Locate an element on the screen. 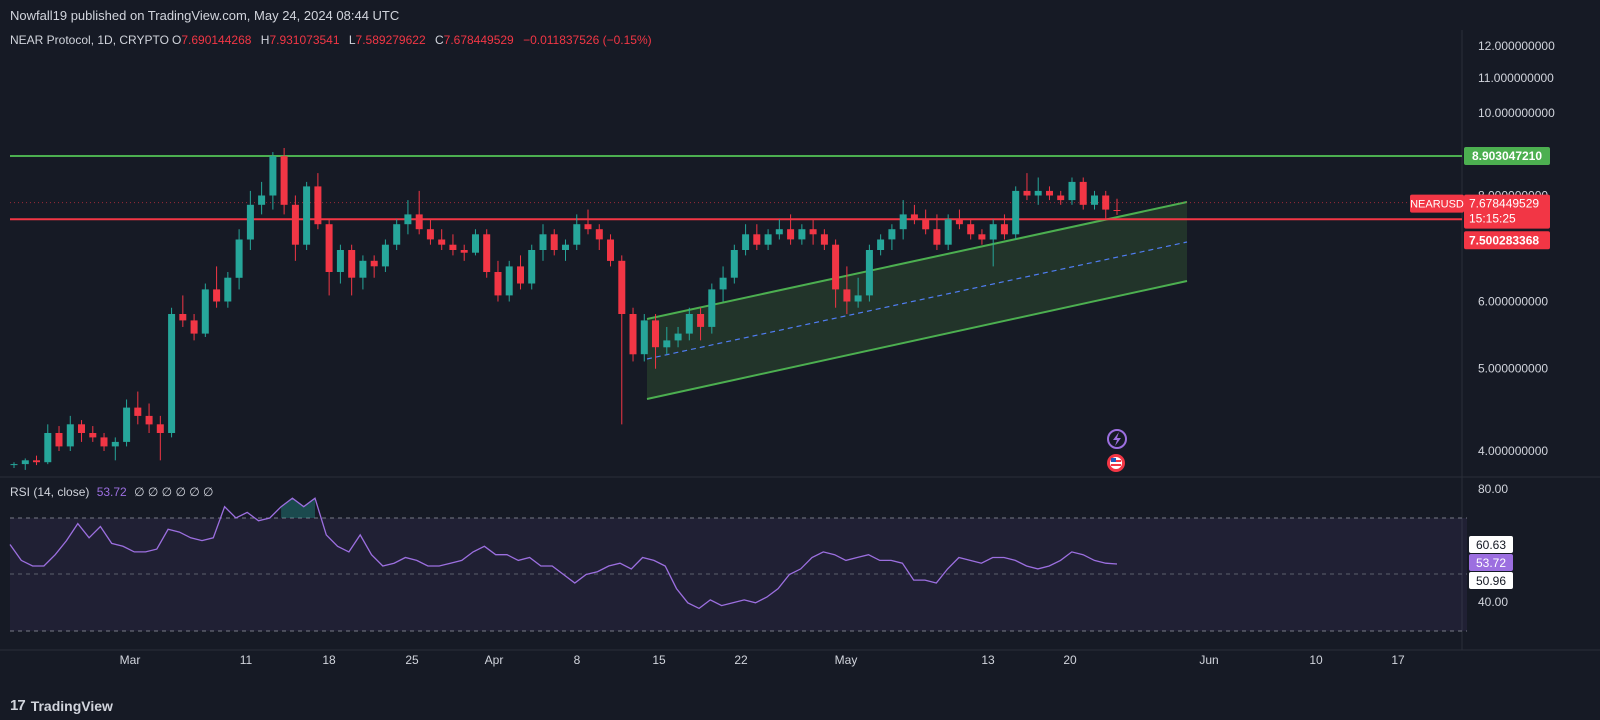 The image size is (1600, 720). us-flag-icon is located at coordinates (1116, 463).